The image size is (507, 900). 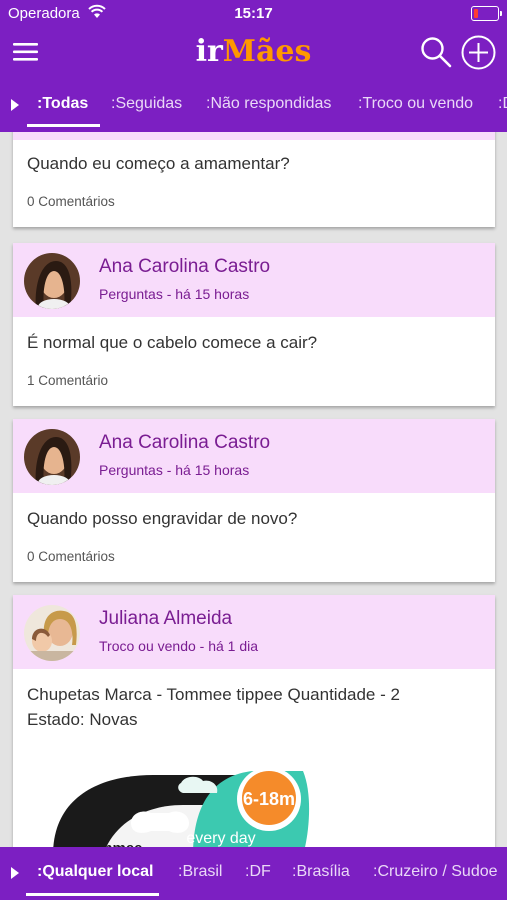 I want to click on search-icon, so click(x=436, y=52).